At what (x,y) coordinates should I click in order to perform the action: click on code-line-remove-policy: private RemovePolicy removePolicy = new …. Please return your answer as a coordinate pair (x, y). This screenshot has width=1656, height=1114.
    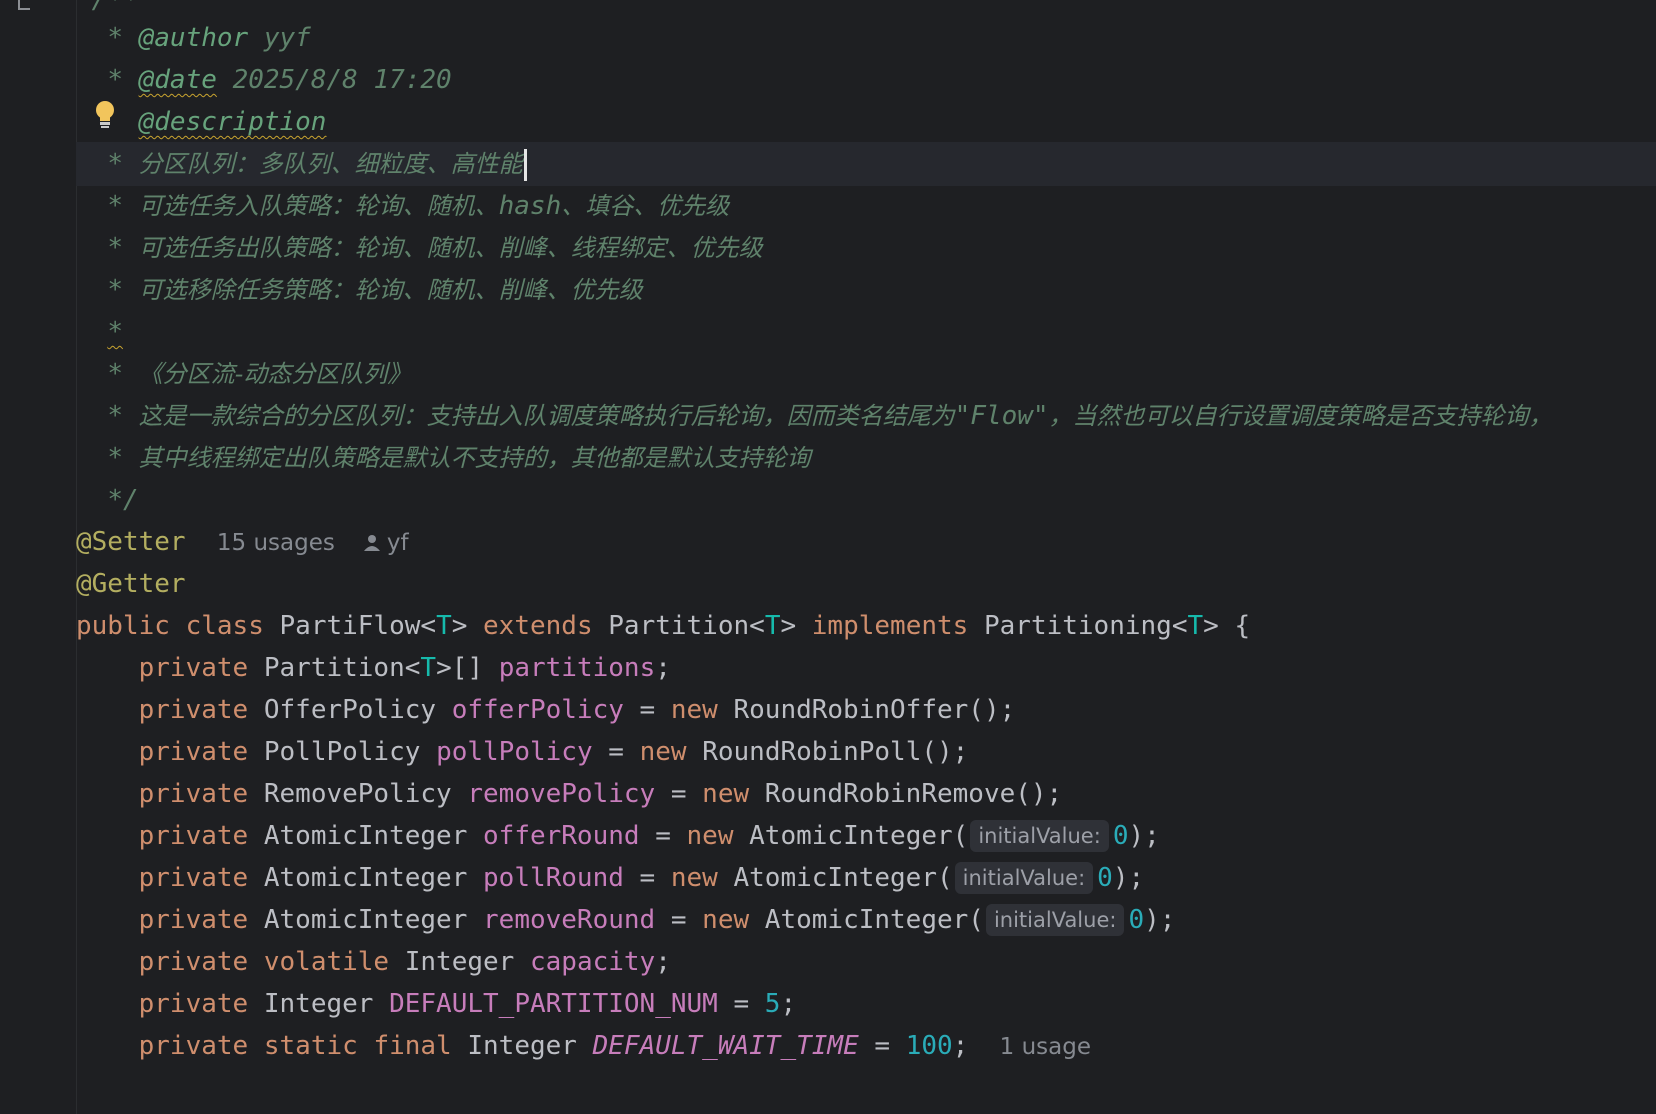
    Looking at the image, I should click on (600, 794).